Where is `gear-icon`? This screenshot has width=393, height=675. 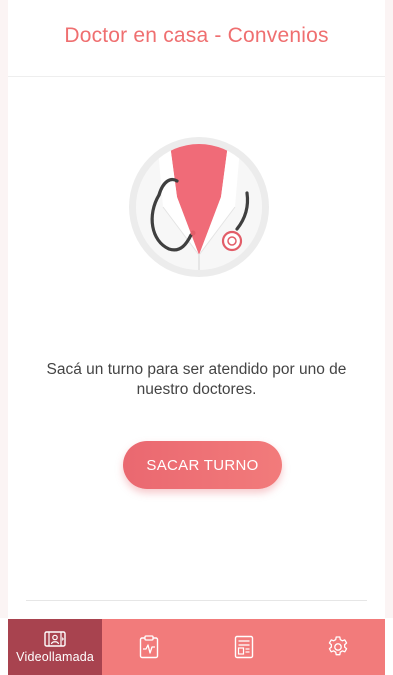
gear-icon is located at coordinates (338, 646).